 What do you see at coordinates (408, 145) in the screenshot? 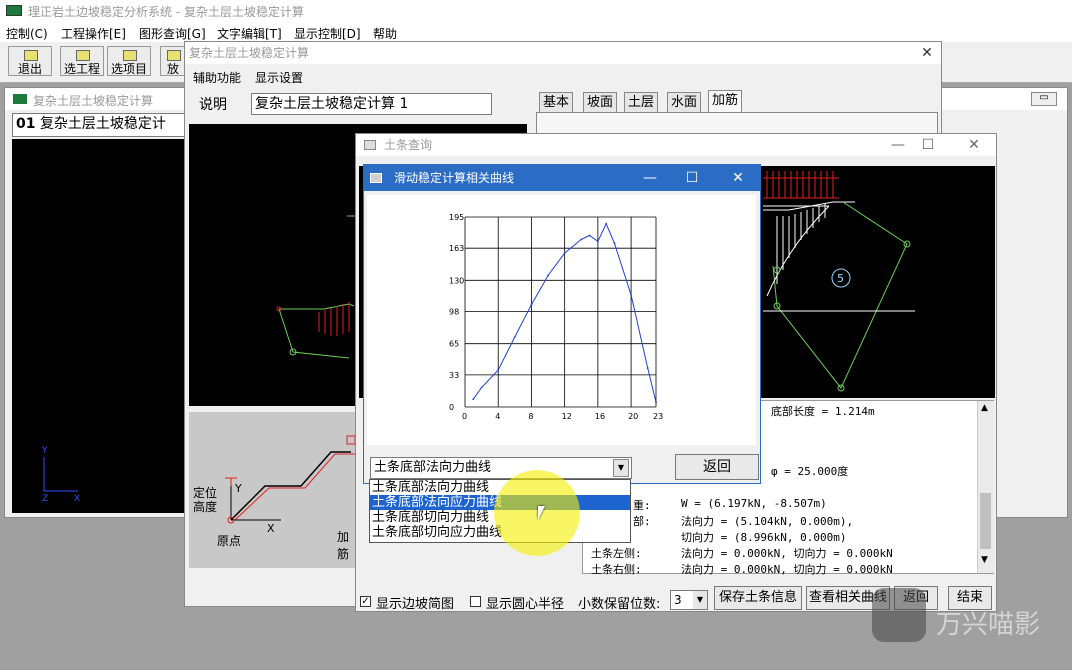
I see `soil-query-title: 土条查询` at bounding box center [408, 145].